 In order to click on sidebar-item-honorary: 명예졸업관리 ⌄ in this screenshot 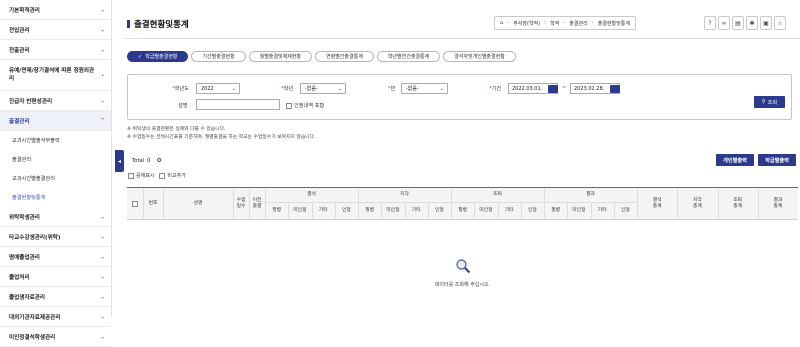, I will do `click(55, 257)`.